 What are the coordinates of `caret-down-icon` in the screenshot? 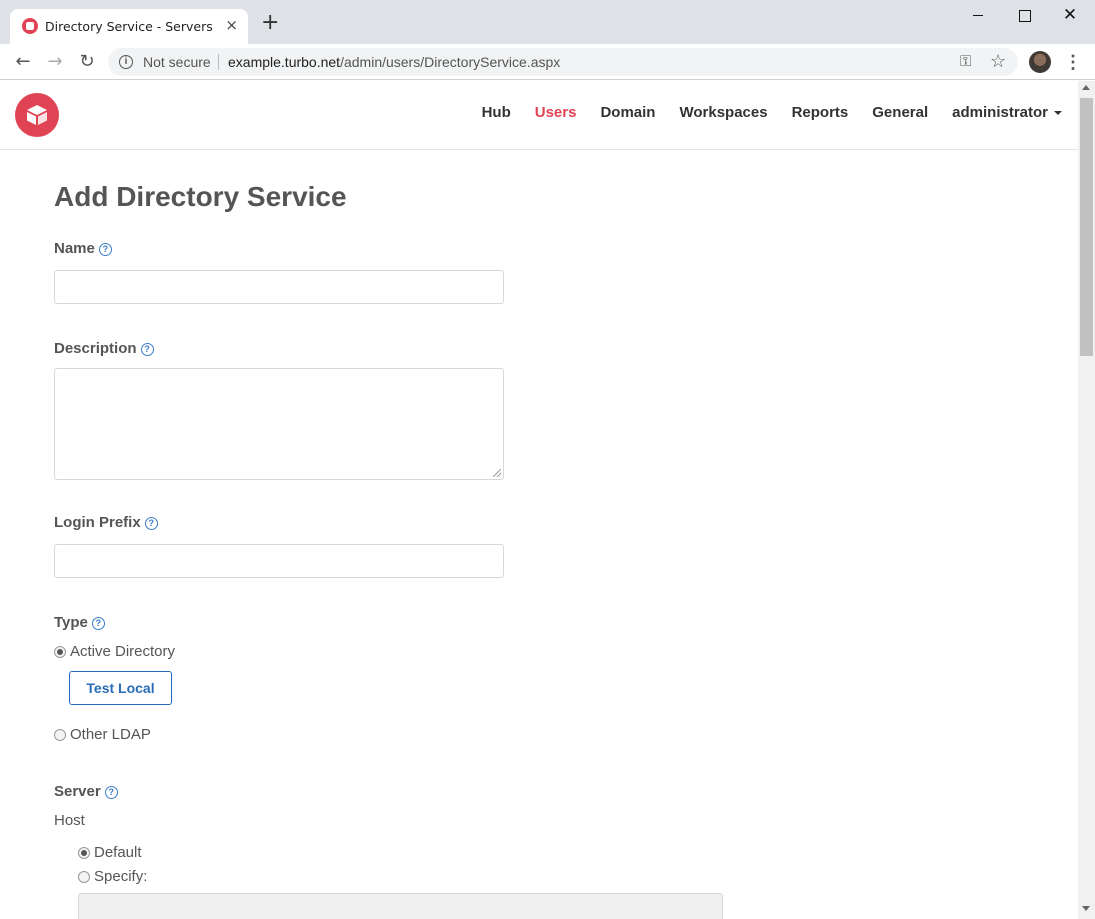 It's located at (1058, 113).